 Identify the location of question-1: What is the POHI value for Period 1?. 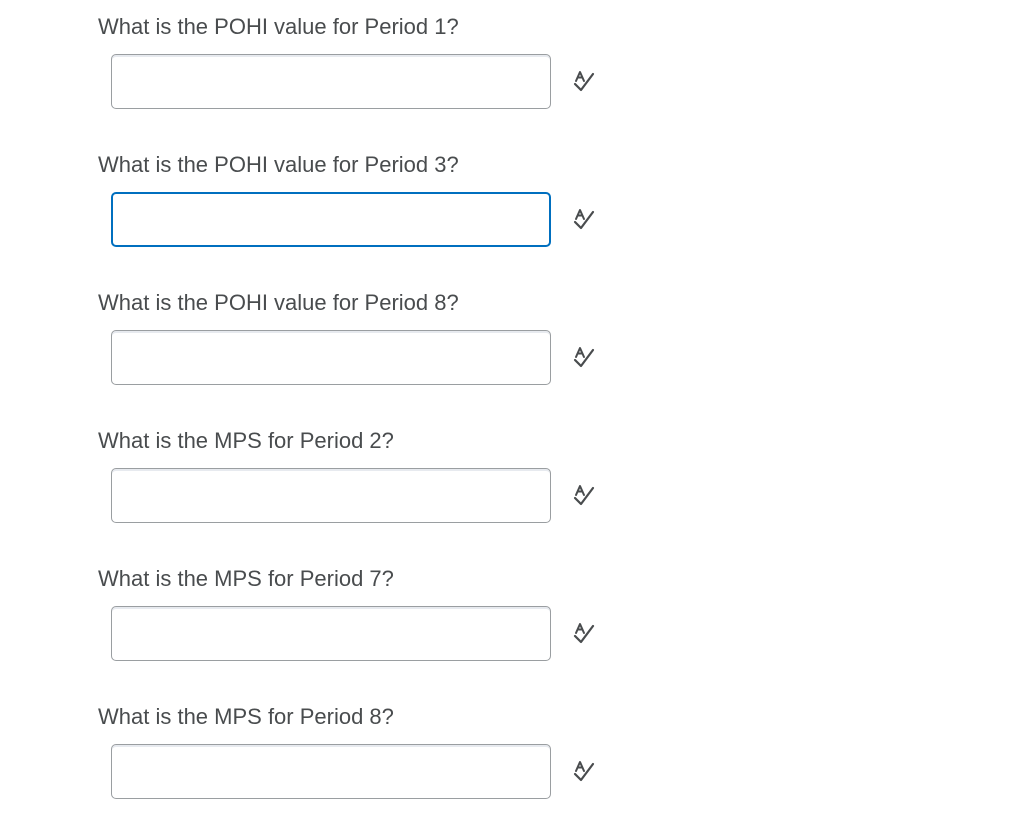
(548, 69).